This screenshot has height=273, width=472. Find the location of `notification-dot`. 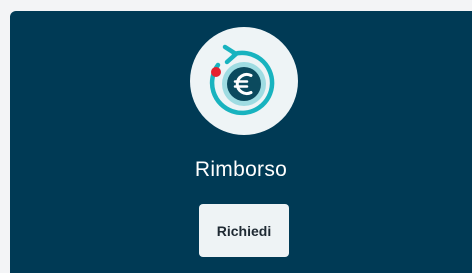

notification-dot is located at coordinates (216, 72).